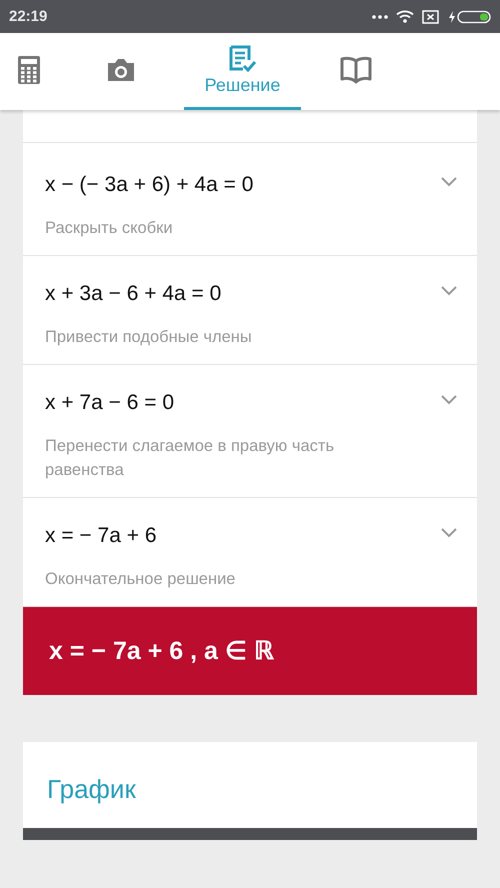  What do you see at coordinates (405, 16) in the screenshot?
I see `wifi-icon` at bounding box center [405, 16].